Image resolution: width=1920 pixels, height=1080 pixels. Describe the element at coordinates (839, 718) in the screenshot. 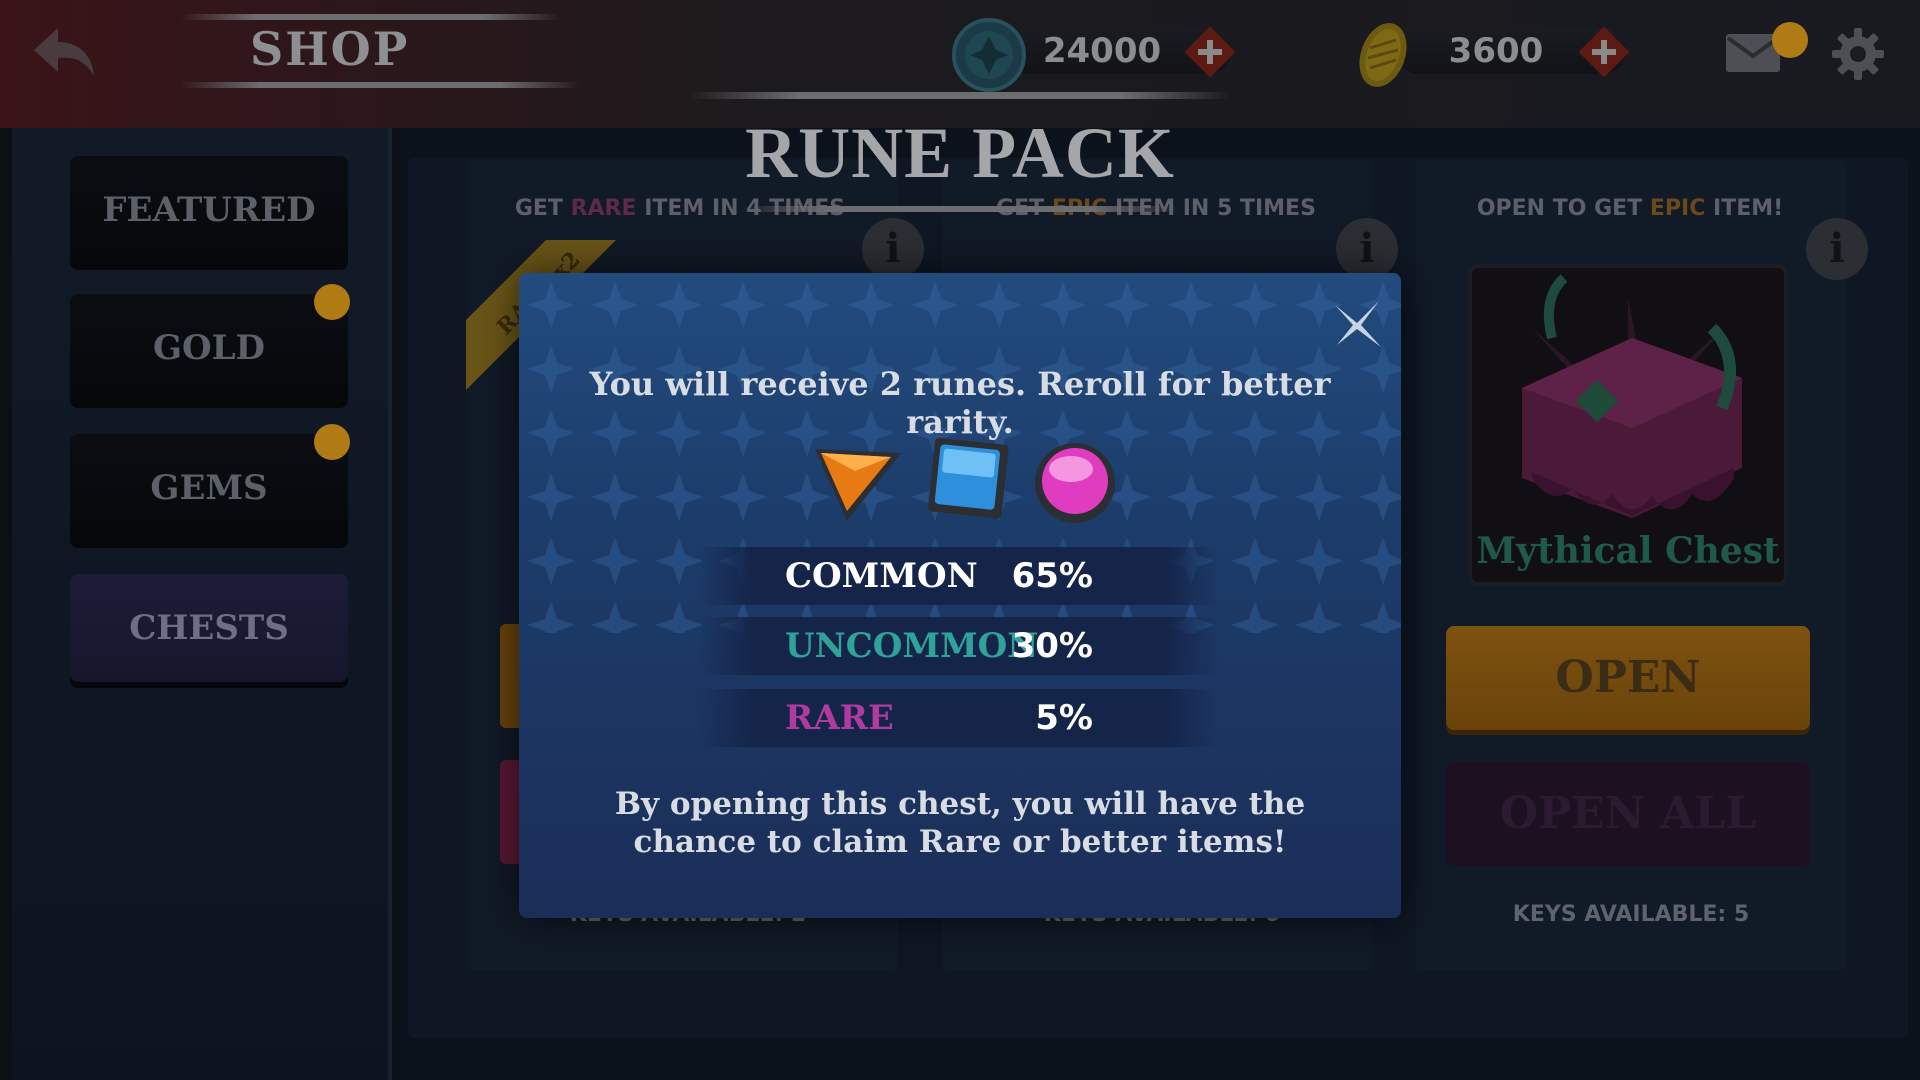

I see `rarity-name: RARE` at that location.